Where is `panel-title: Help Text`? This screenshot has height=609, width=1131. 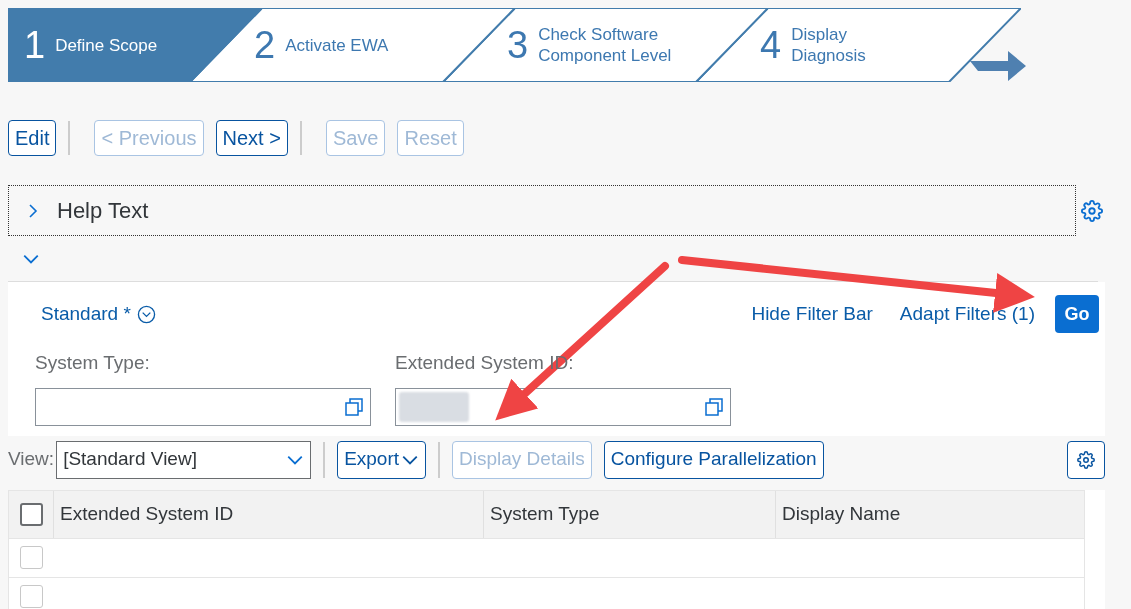 panel-title: Help Text is located at coordinates (103, 211).